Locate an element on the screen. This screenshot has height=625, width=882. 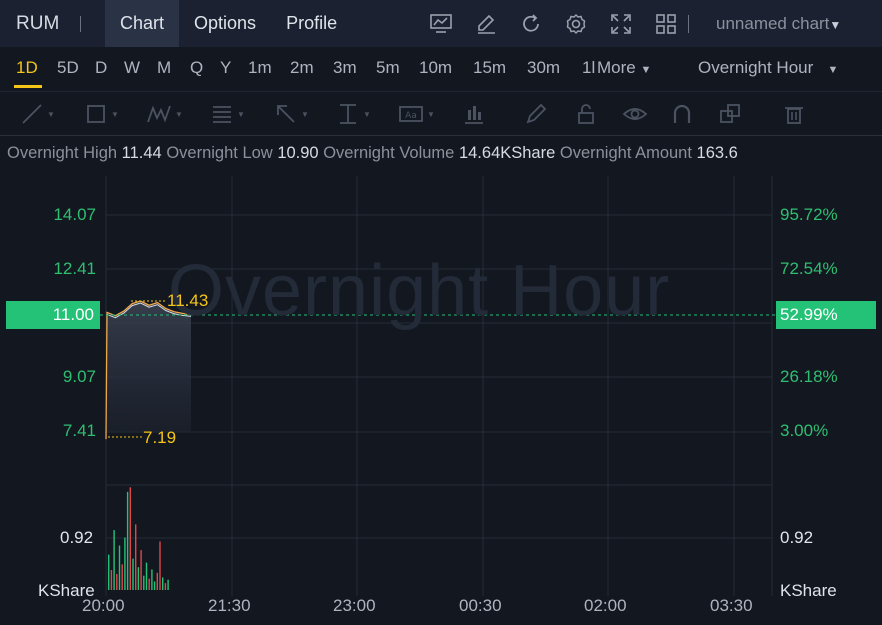
interval-30m: 30m is located at coordinates (543, 68).